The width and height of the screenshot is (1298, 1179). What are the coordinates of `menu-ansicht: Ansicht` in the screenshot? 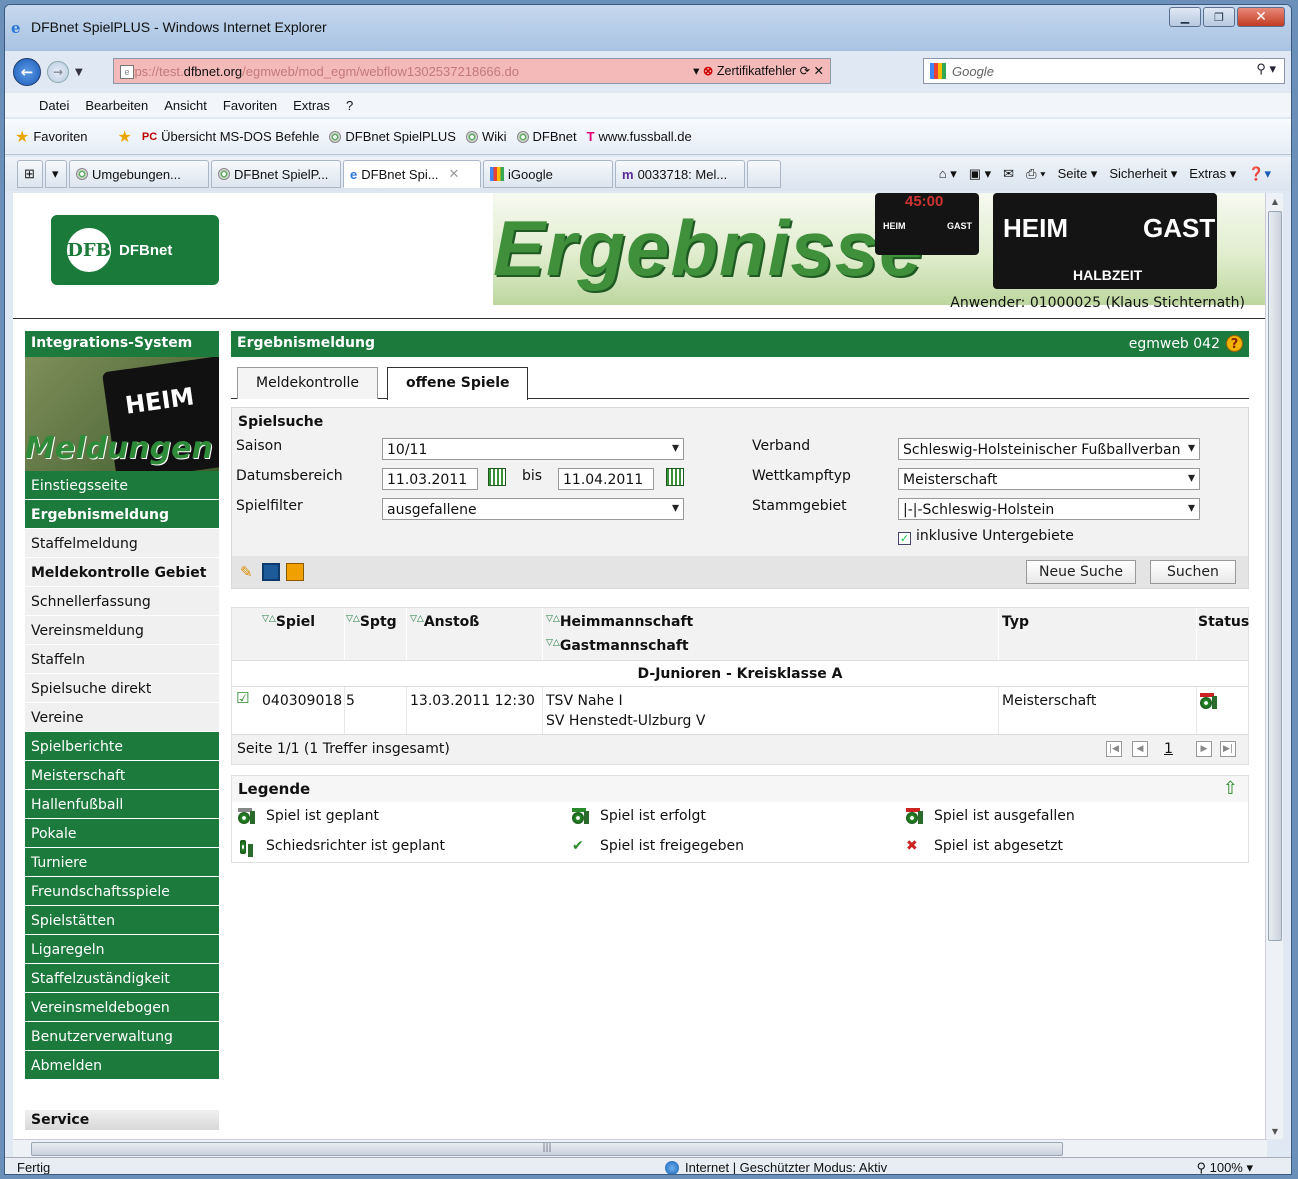 It's located at (185, 105).